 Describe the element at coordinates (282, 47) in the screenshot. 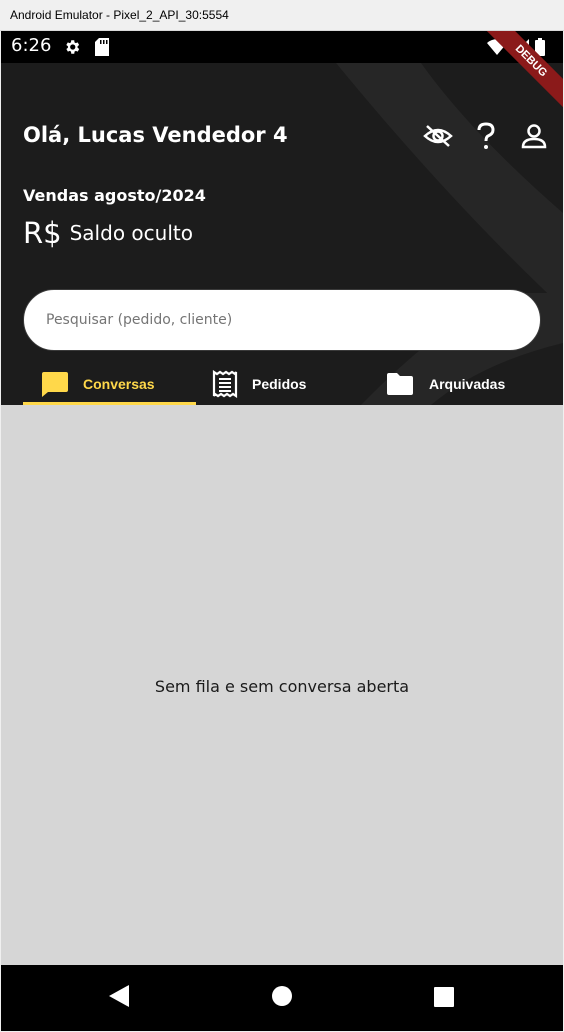

I see `status-bar: 6:26` at that location.